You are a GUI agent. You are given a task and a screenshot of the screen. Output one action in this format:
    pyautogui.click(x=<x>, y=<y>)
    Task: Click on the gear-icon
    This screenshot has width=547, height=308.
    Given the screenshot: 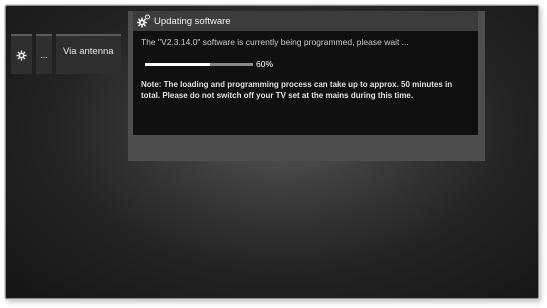 What is the action you would take?
    pyautogui.click(x=21, y=55)
    